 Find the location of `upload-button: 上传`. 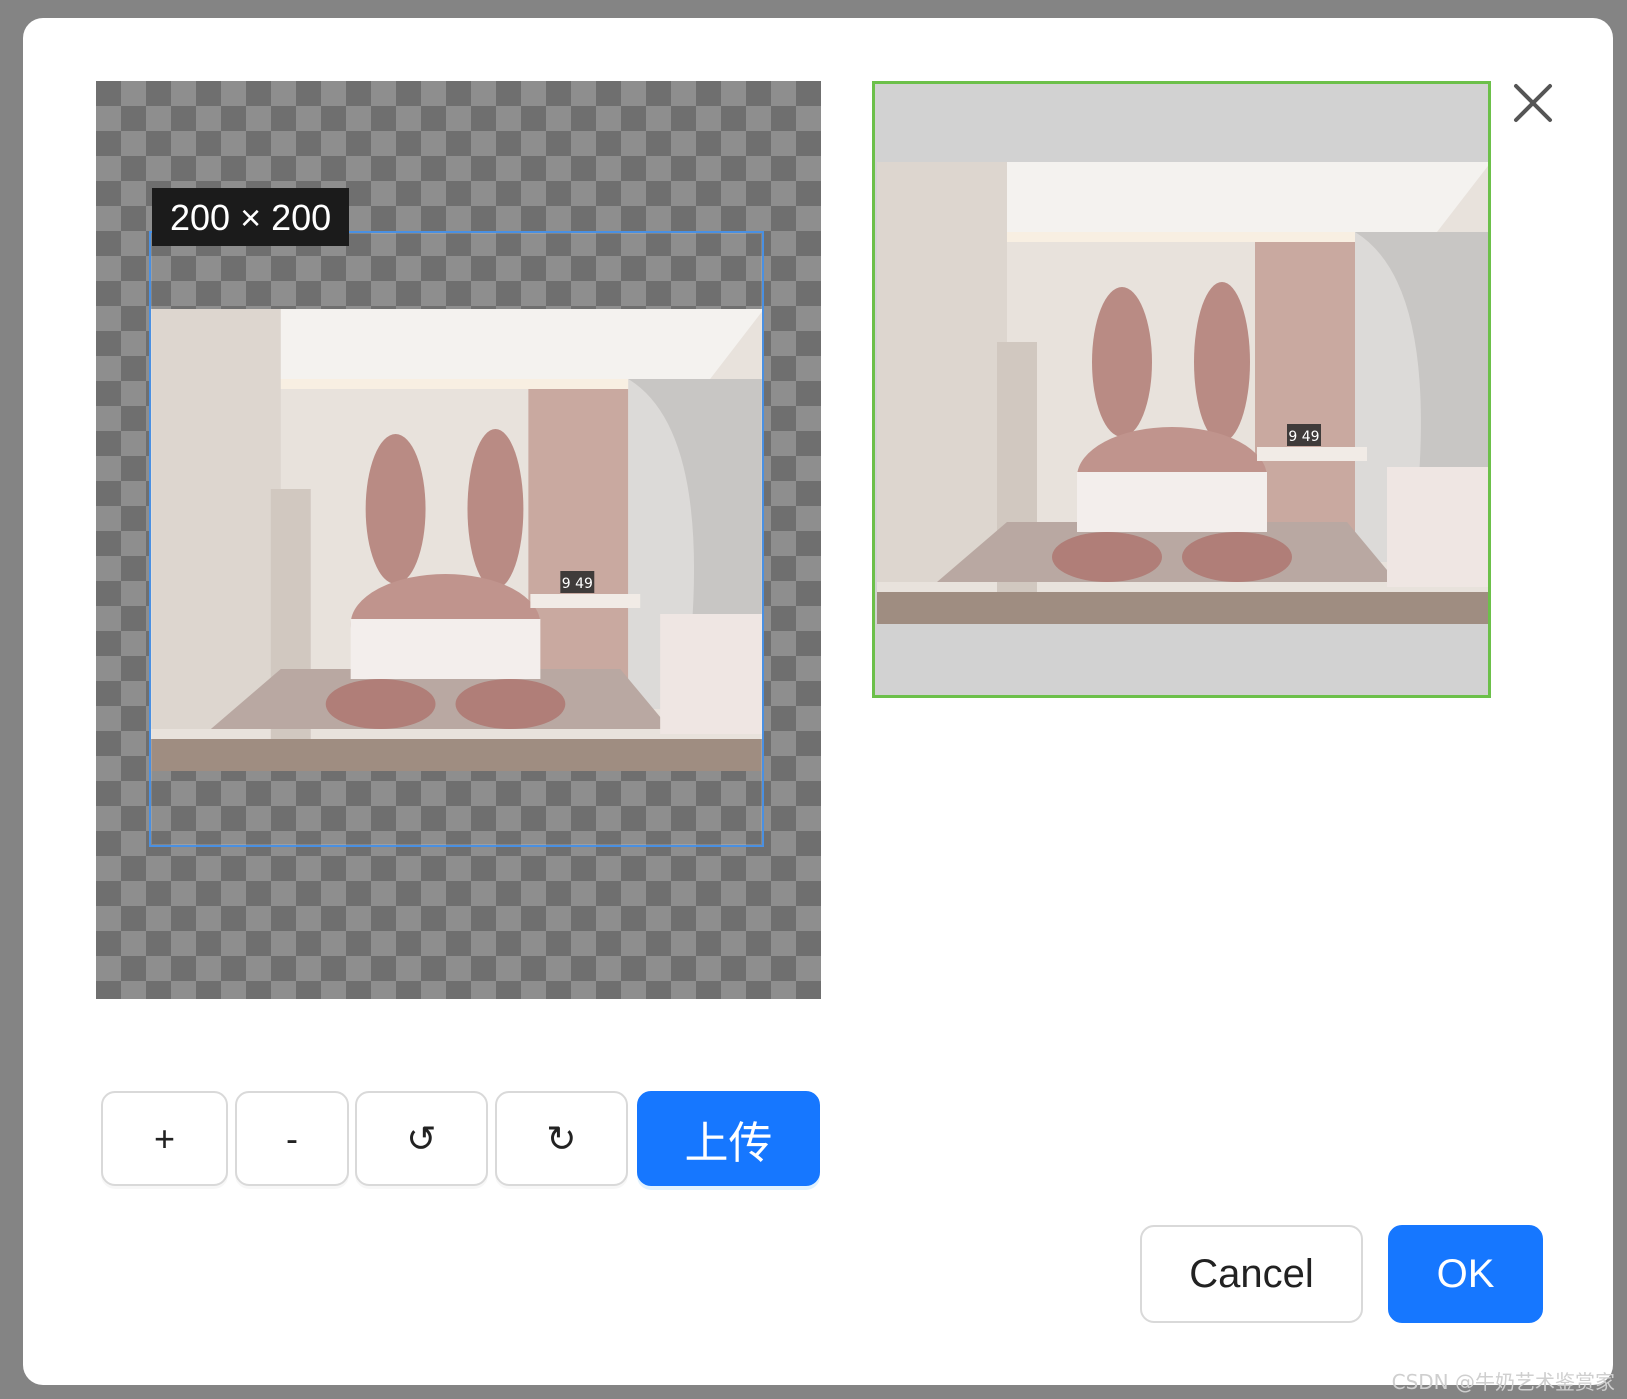

upload-button: 上传 is located at coordinates (728, 1138).